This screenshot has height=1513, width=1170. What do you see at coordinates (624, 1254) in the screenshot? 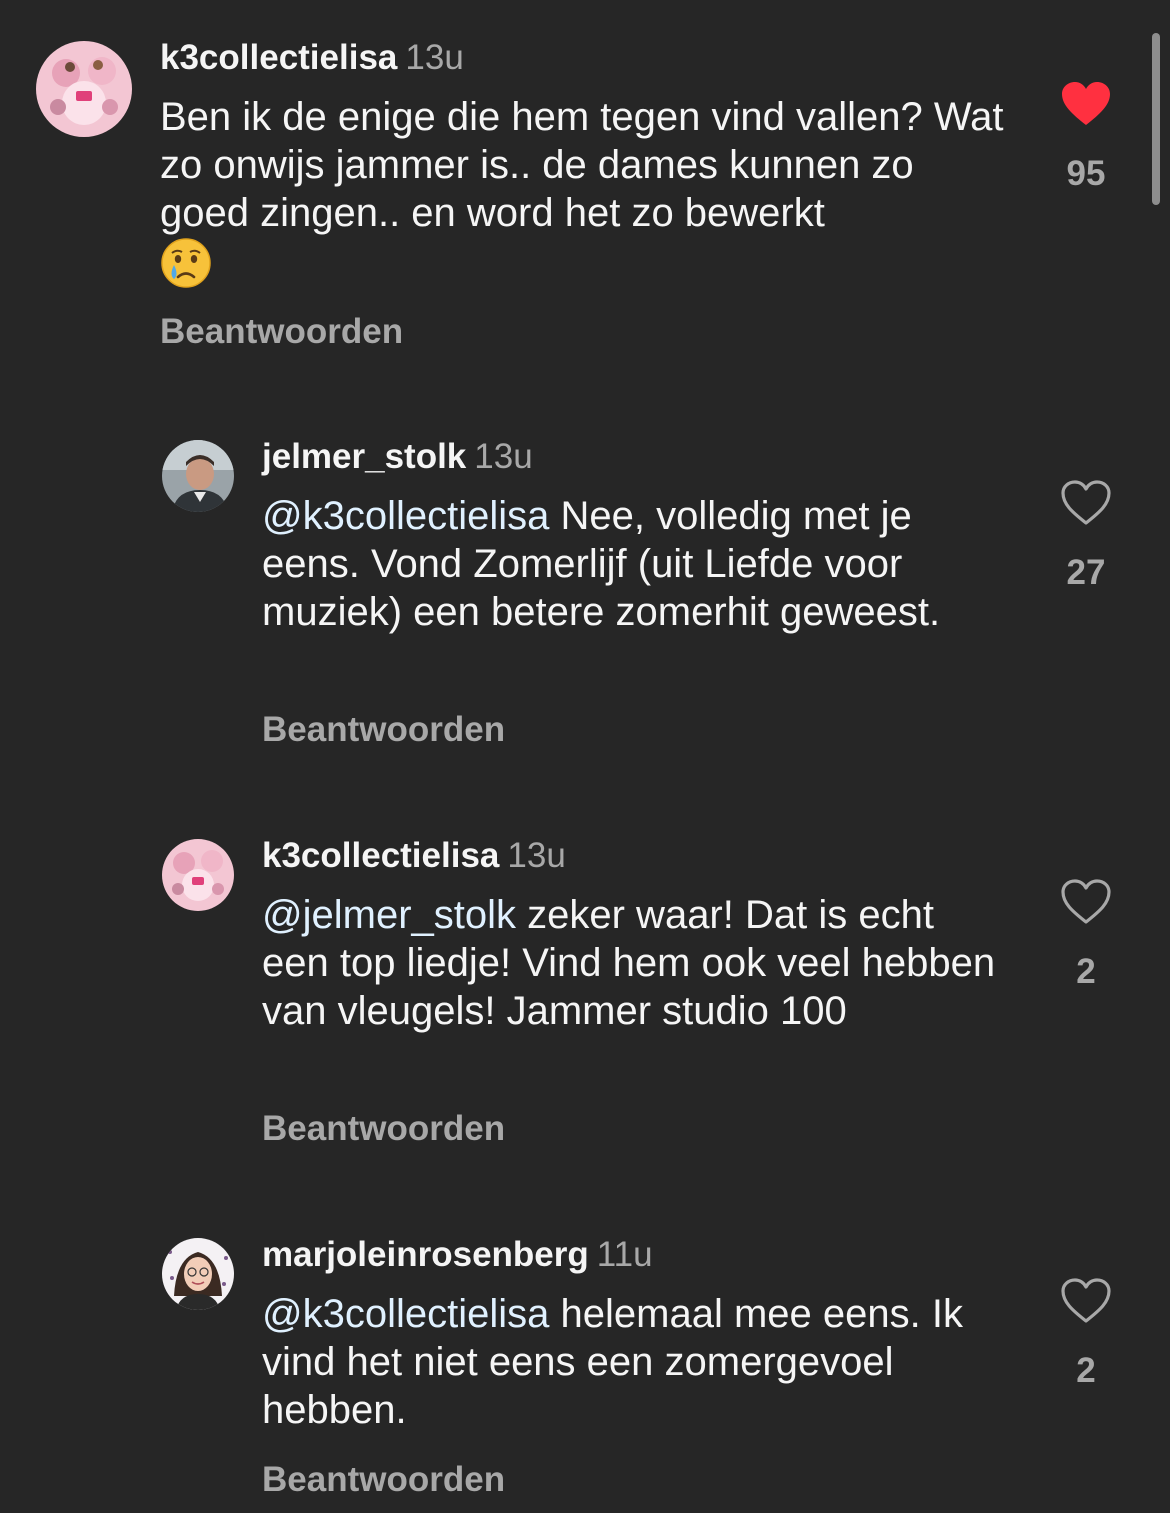
I see `timestamp: 11u` at bounding box center [624, 1254].